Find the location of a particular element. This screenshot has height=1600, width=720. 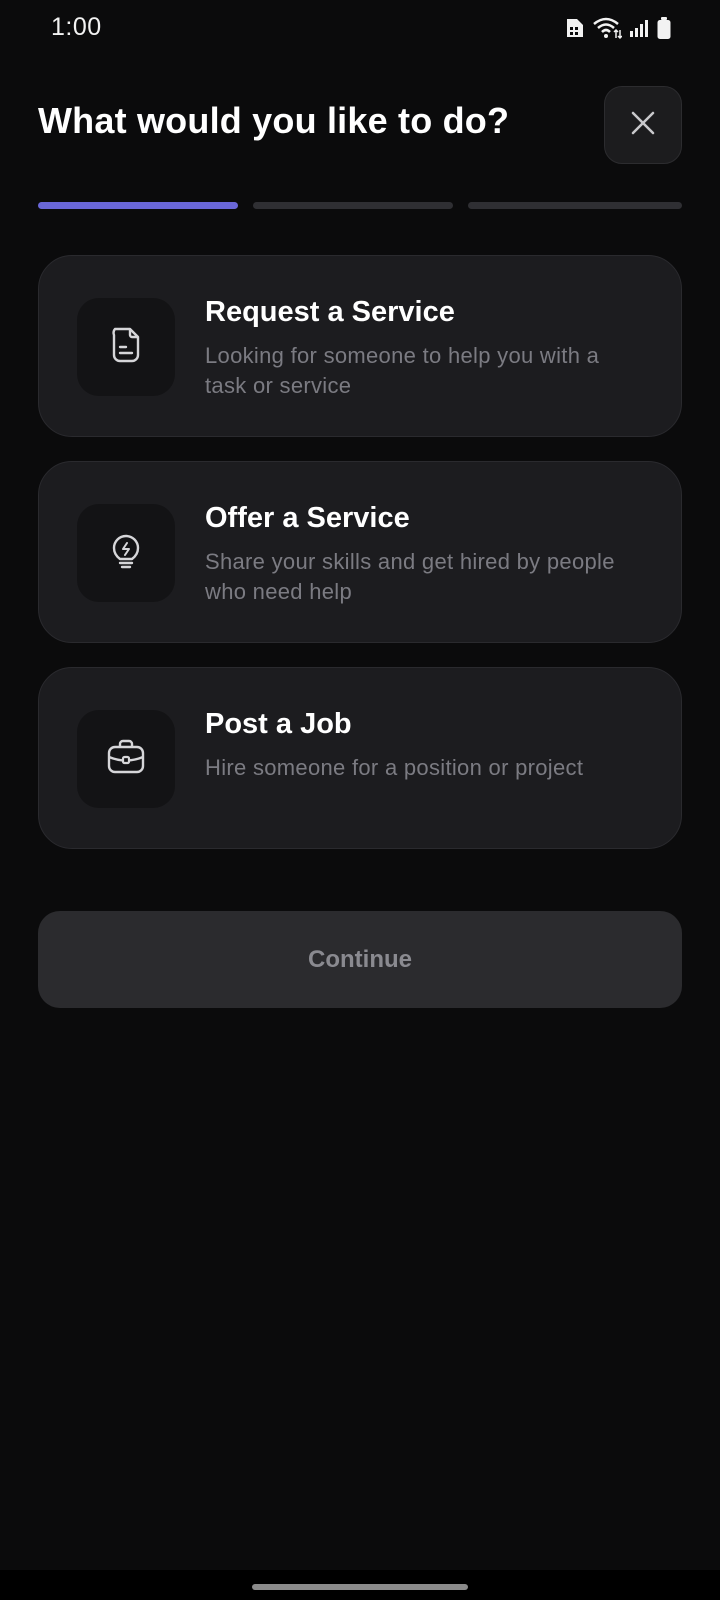

continue-label: Continue is located at coordinates (360, 959).